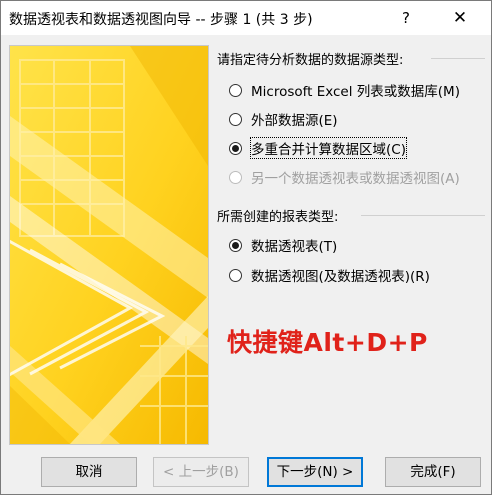  Describe the element at coordinates (328, 148) in the screenshot. I see `option-label: 多重合并计算数据区域(C)` at that location.